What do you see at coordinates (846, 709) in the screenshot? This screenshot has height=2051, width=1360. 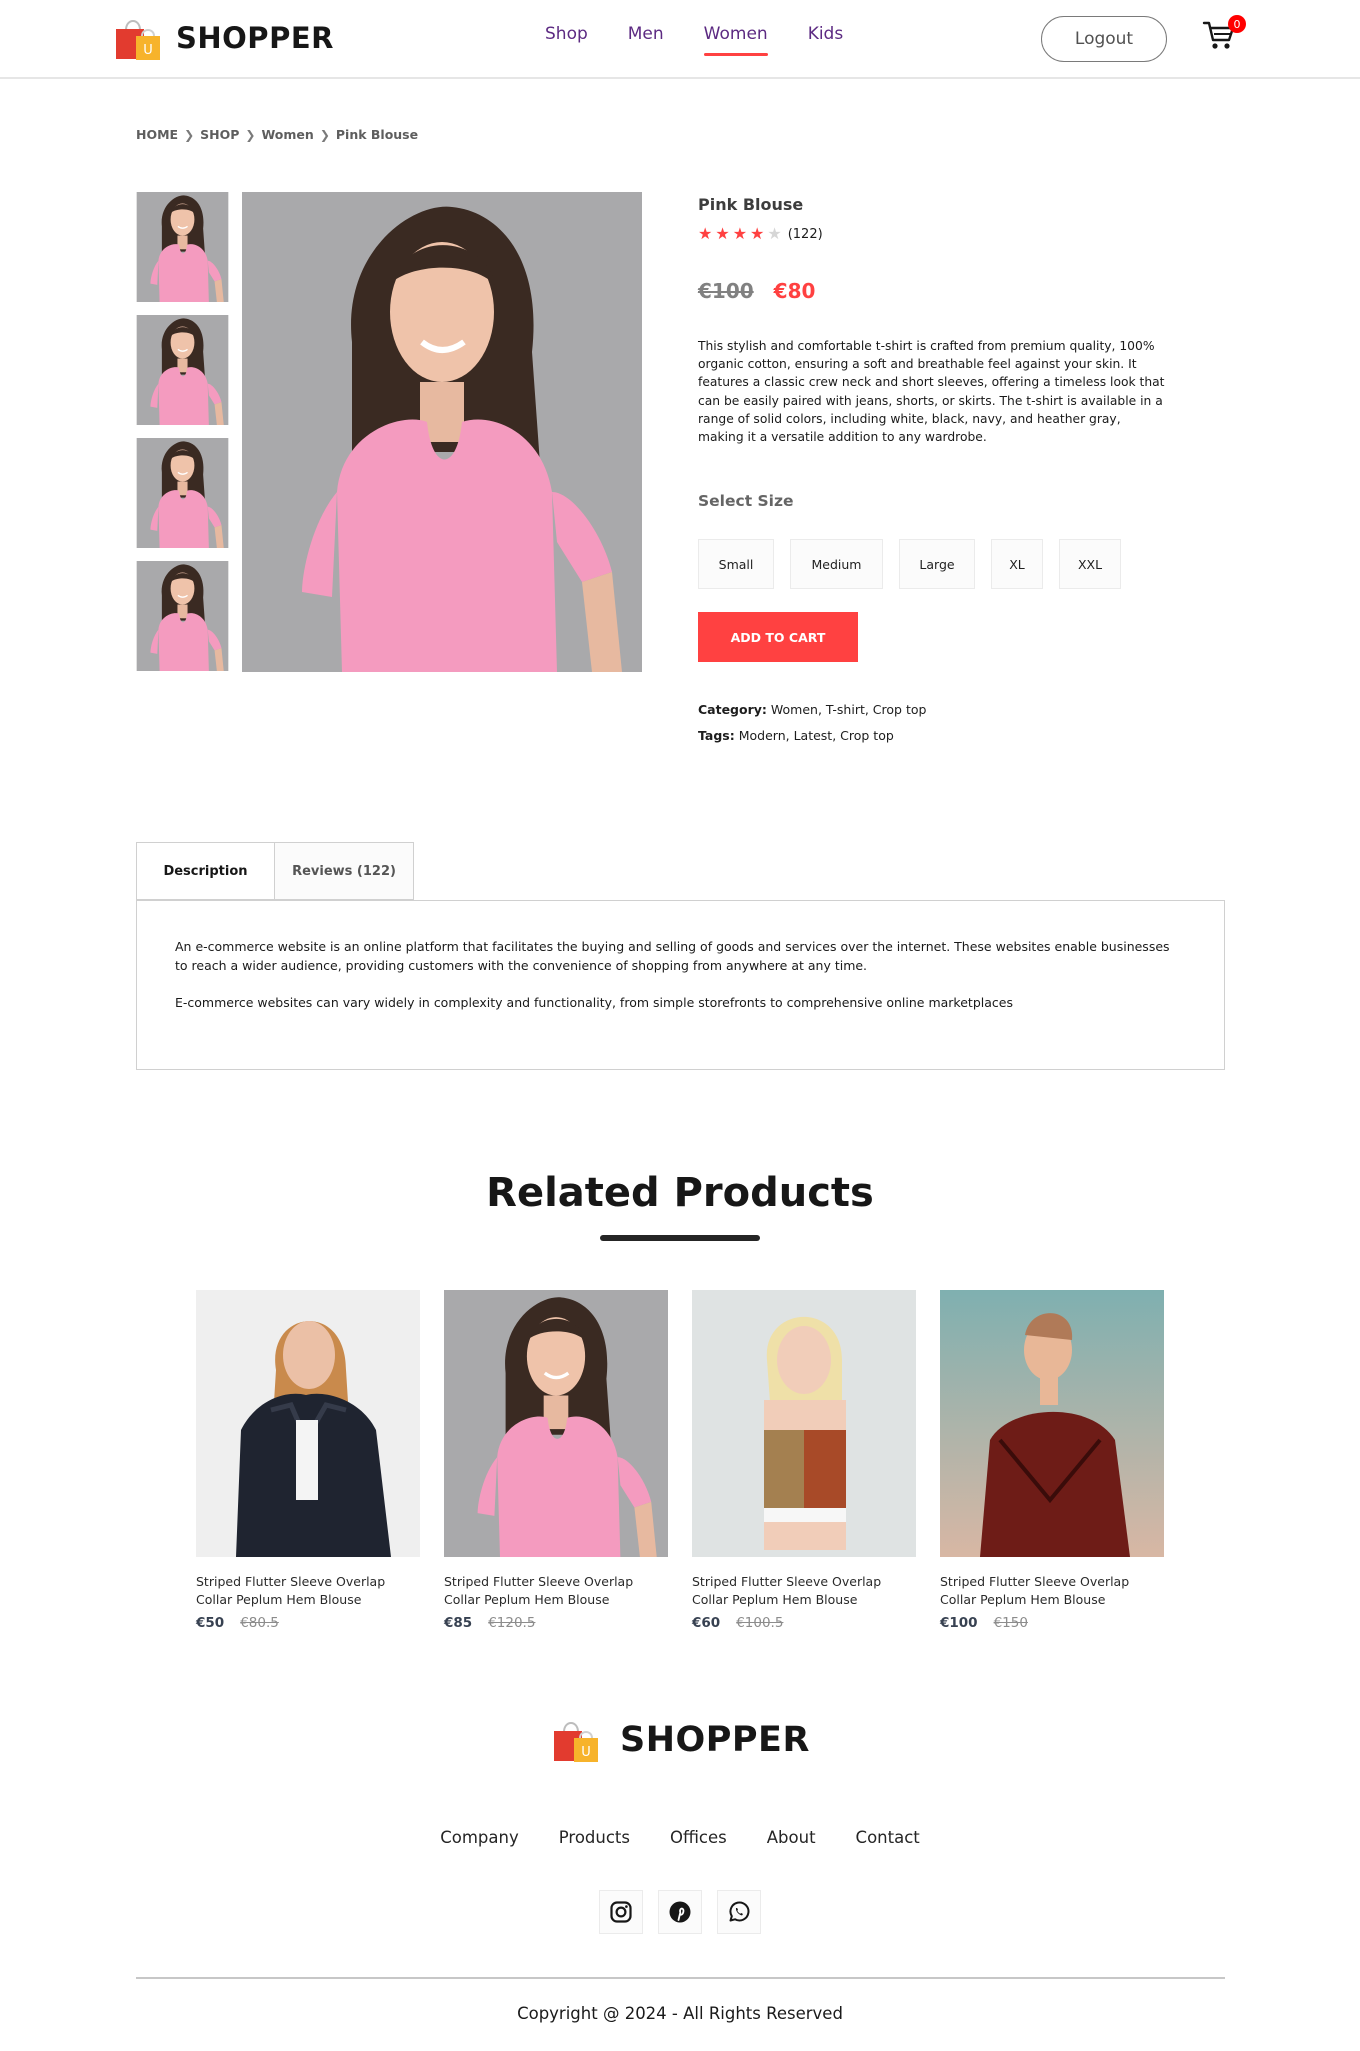 I see `category-value: Women, T-shirt, Crop top` at bounding box center [846, 709].